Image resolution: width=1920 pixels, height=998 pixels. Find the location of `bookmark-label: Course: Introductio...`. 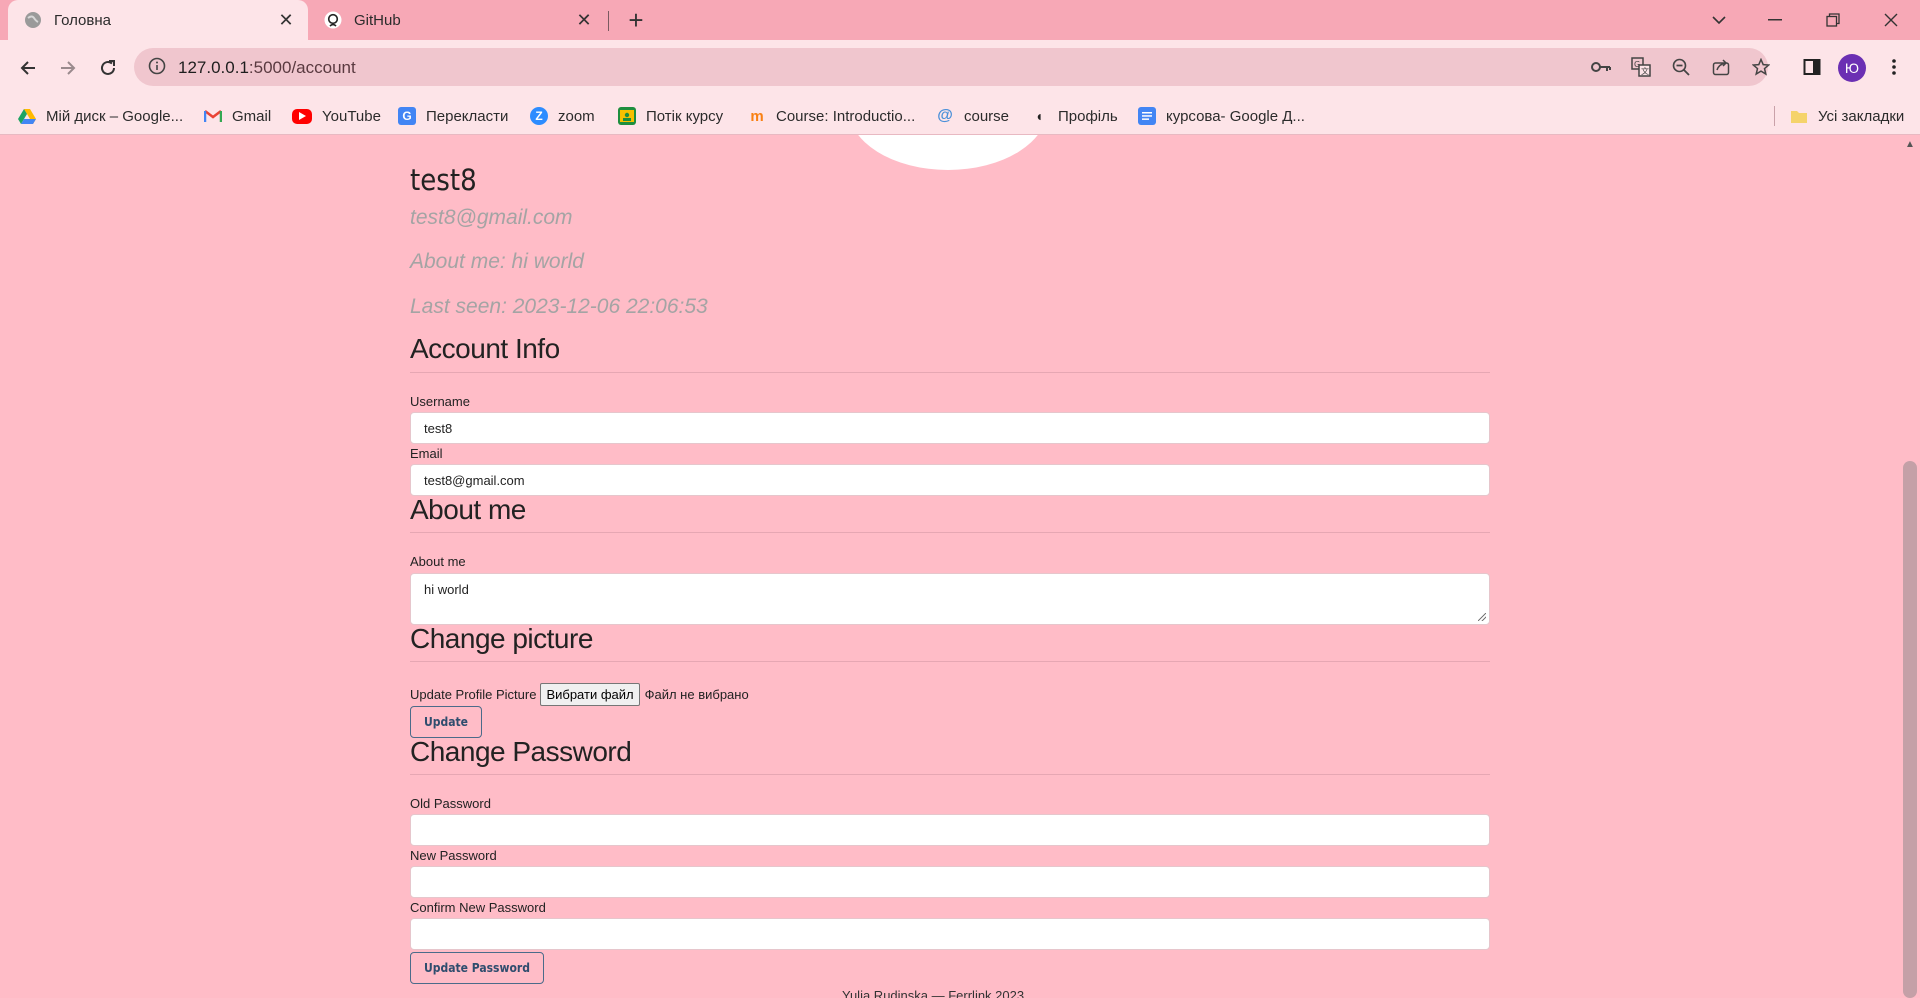

bookmark-label: Course: Introductio... is located at coordinates (846, 116).